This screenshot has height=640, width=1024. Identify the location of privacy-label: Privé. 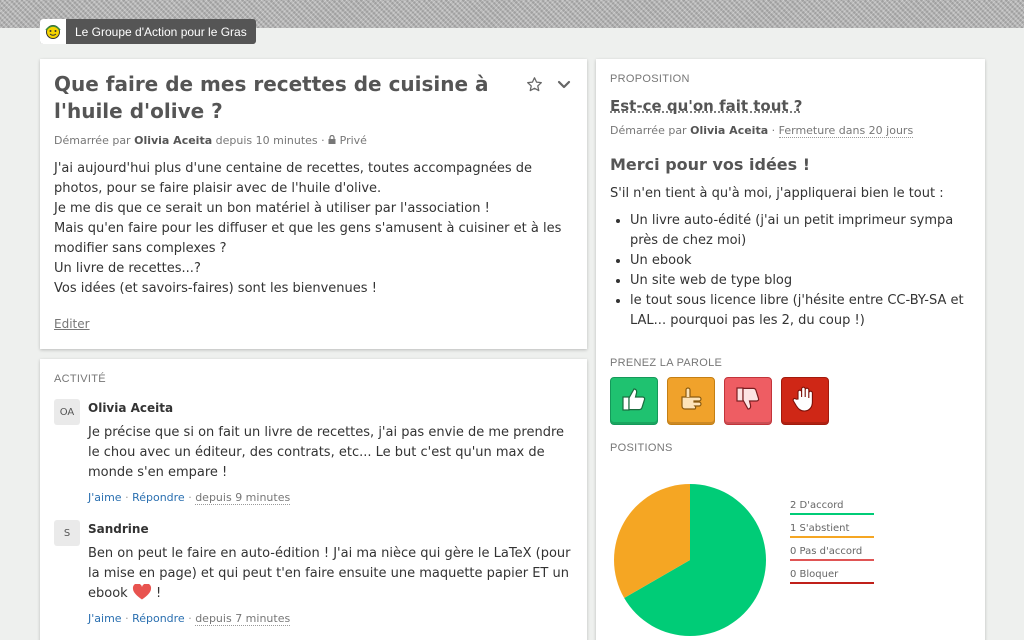
(353, 140).